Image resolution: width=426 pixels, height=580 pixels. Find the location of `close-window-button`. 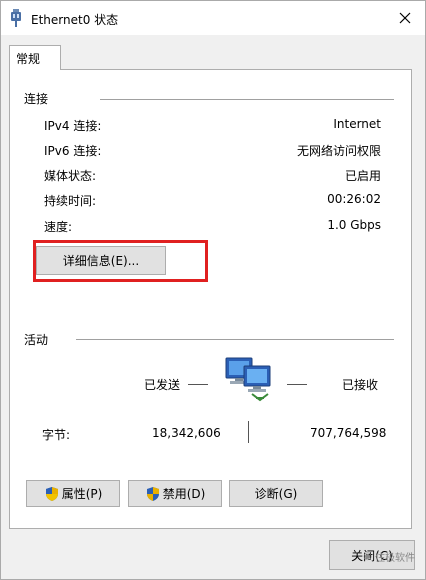

close-window-button is located at coordinates (405, 18).